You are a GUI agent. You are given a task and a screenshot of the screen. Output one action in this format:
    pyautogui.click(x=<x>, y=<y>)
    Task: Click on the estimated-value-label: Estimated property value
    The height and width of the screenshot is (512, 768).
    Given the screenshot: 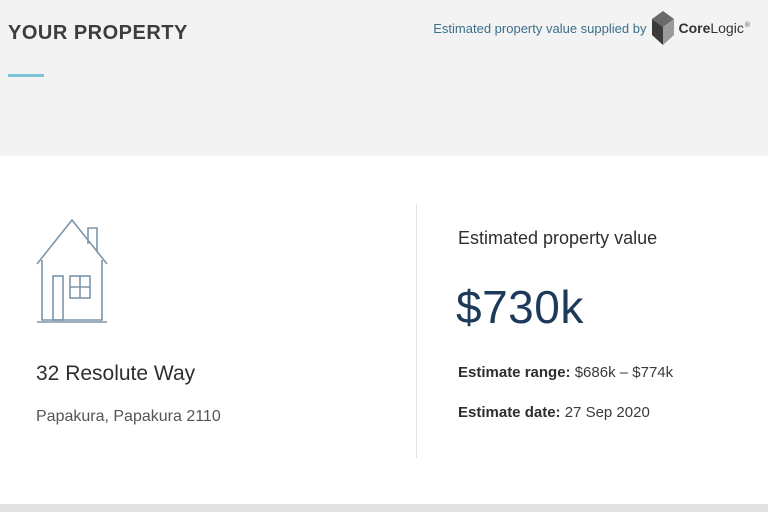 What is the action you would take?
    pyautogui.click(x=558, y=238)
    